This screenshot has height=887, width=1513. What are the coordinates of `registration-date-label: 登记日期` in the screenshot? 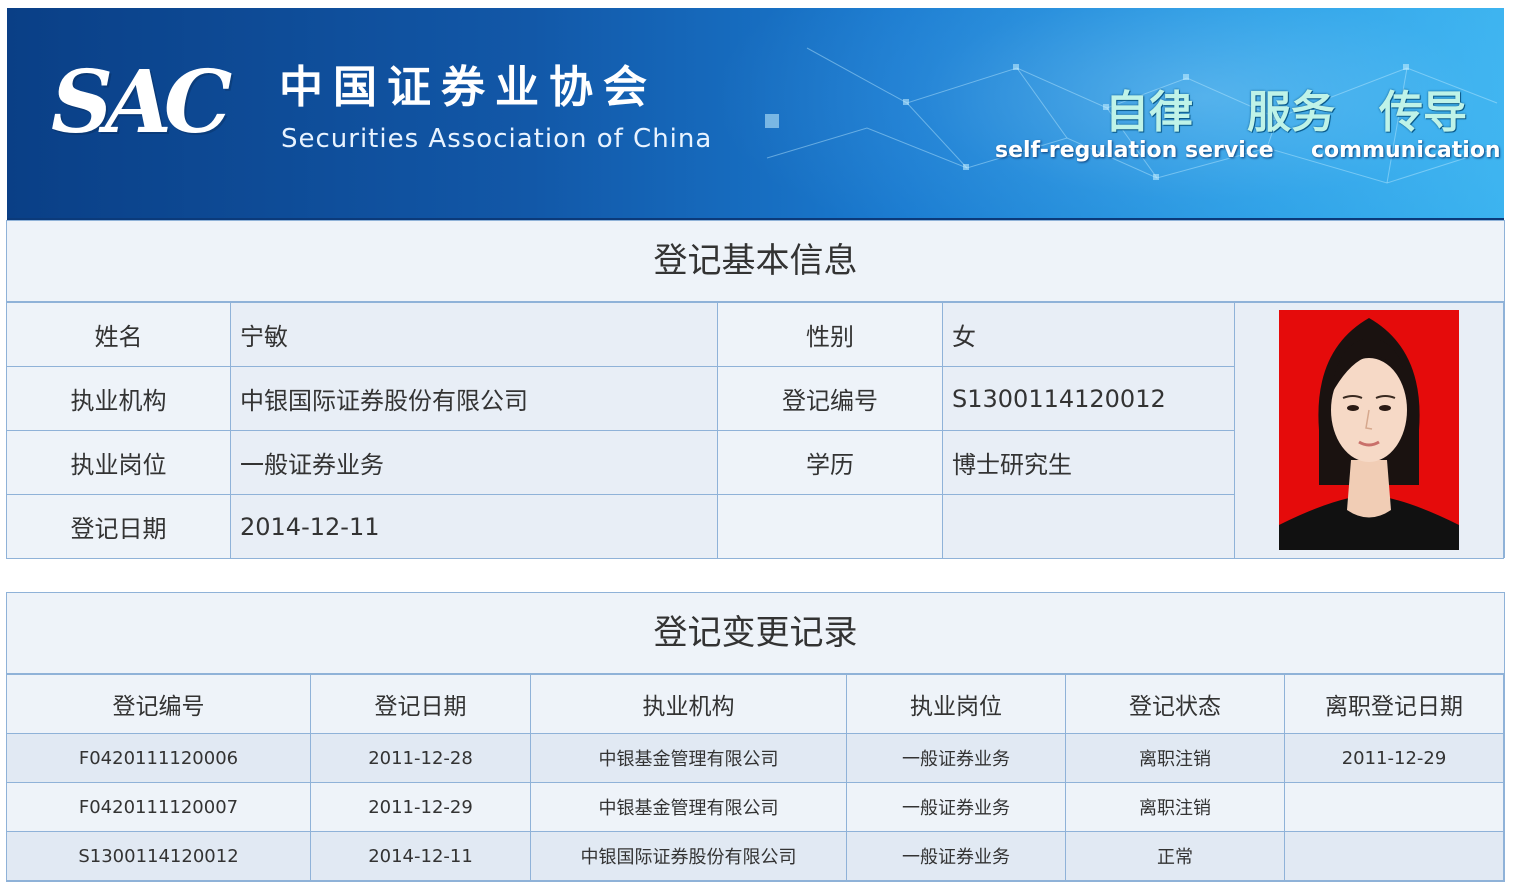 It's located at (118, 526).